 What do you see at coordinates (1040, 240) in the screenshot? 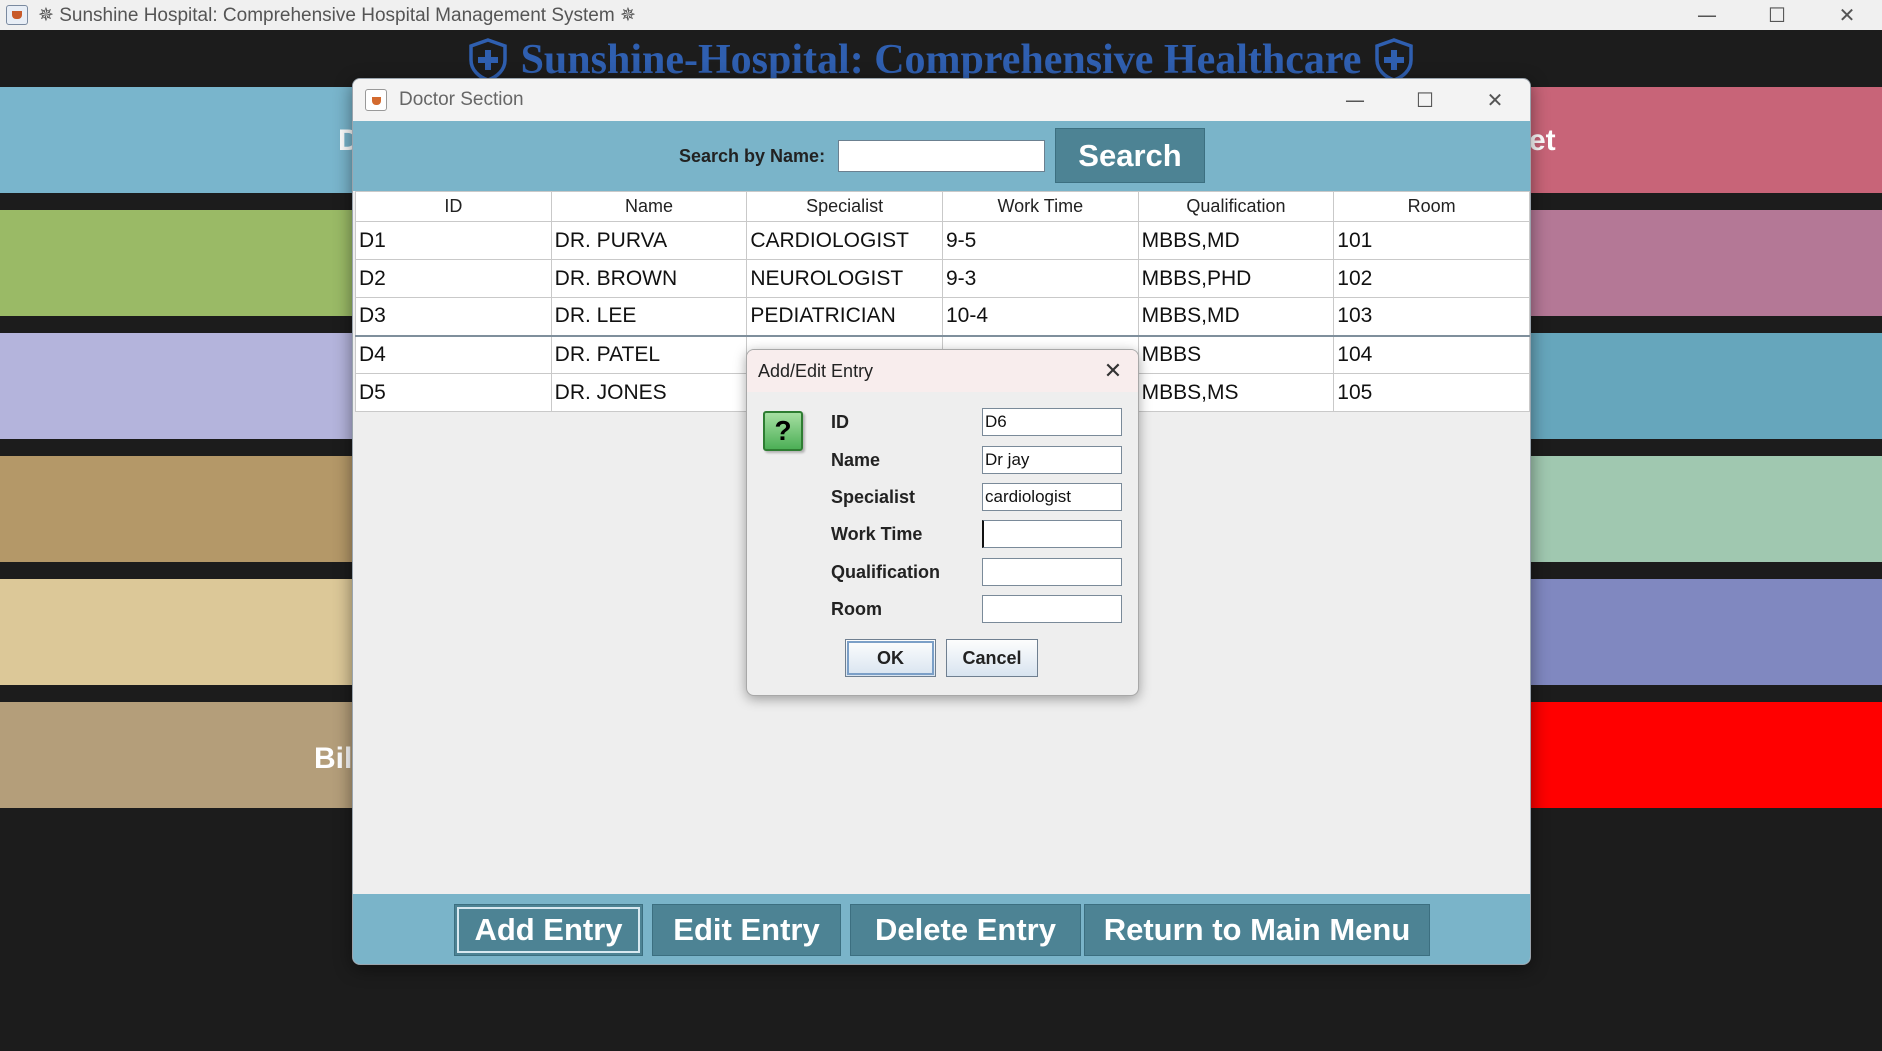
I see `table-cell: 9-5` at bounding box center [1040, 240].